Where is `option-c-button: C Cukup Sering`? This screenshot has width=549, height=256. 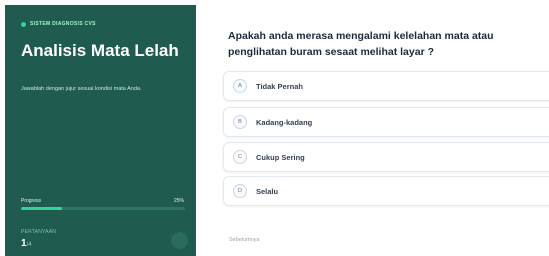 option-c-button: C Cukup Sering is located at coordinates (386, 157).